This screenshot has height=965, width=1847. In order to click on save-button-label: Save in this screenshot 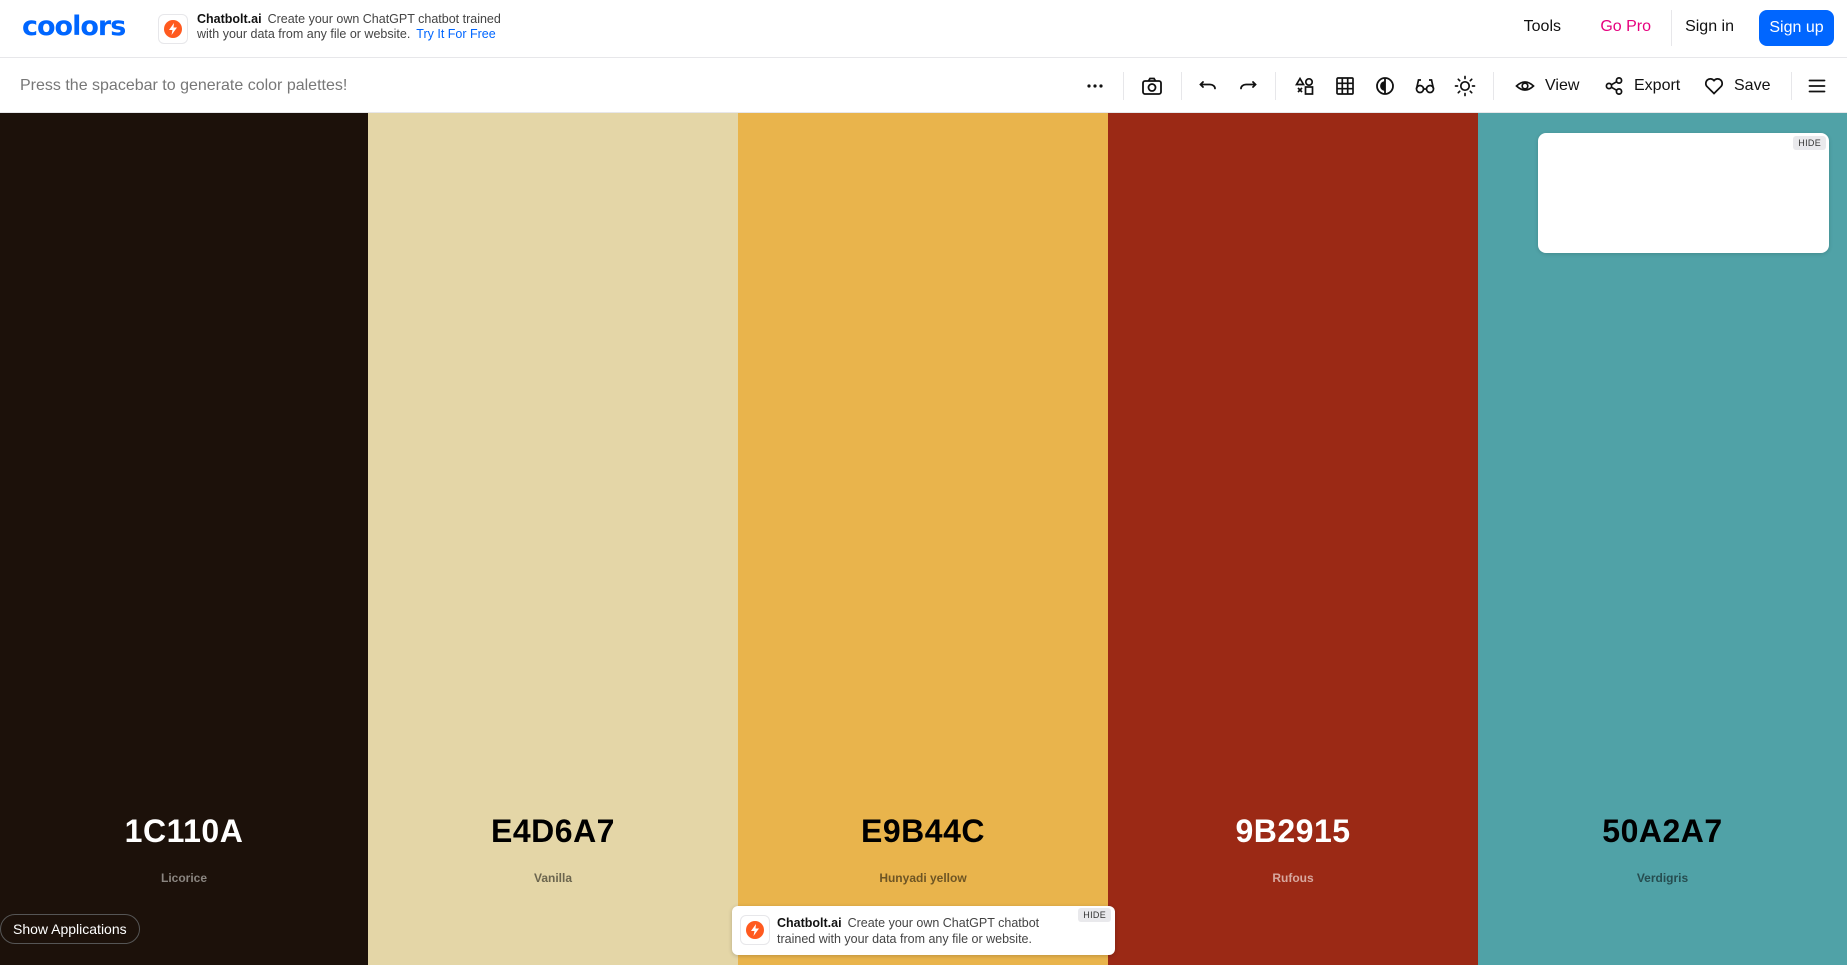, I will do `click(1752, 85)`.